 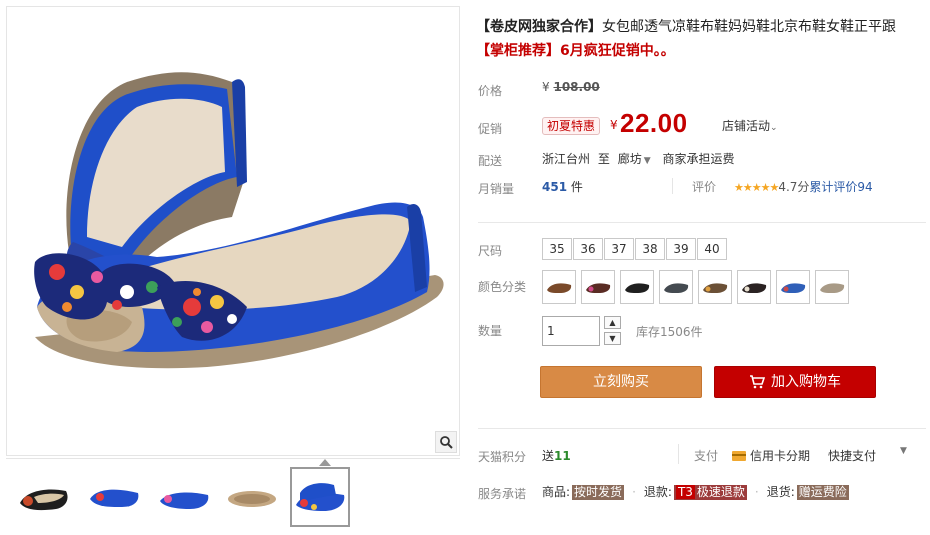 What do you see at coordinates (749, 27) in the screenshot?
I see `title-text: 女包邮透气凉鞋布鞋妈妈鞋北京布鞋女鞋正平跟` at bounding box center [749, 27].